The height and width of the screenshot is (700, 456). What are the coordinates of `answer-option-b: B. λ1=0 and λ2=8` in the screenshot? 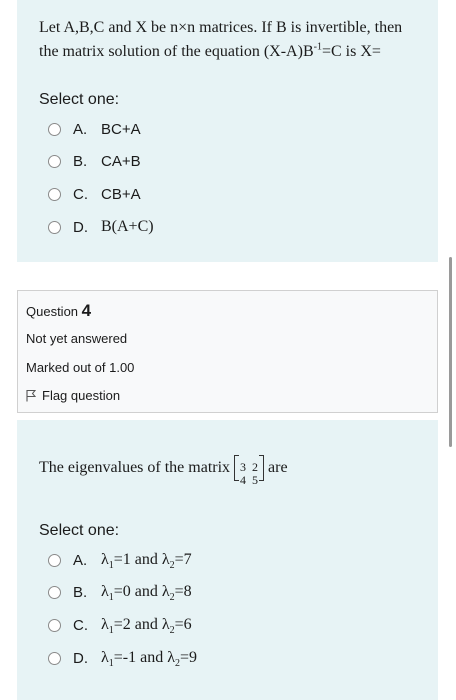 It's located at (120, 592).